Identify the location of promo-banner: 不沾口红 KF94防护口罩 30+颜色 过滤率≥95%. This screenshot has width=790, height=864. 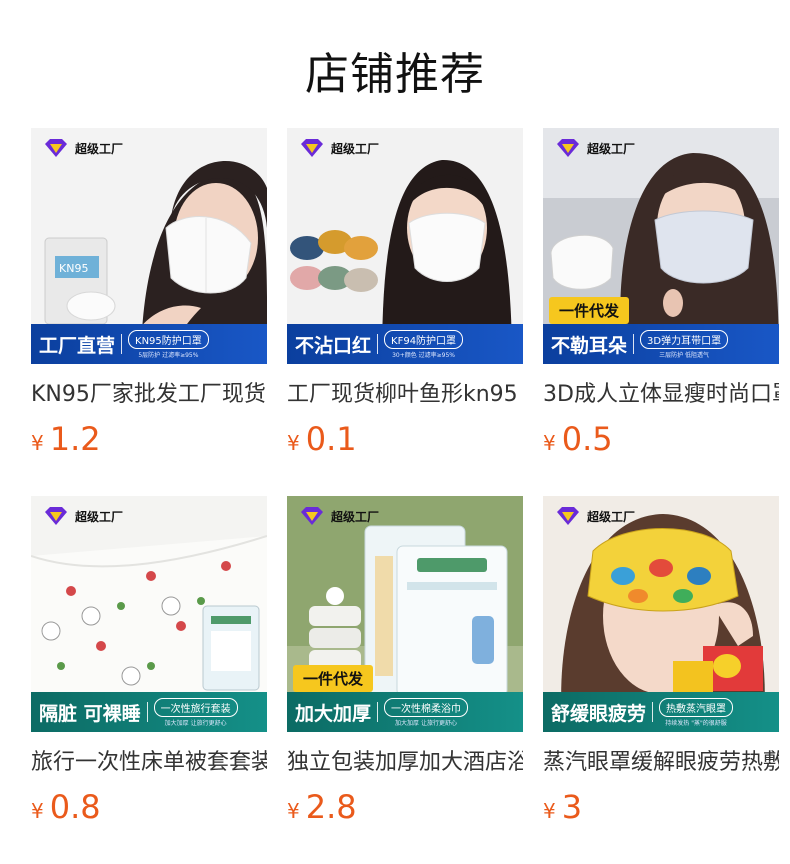
(405, 344).